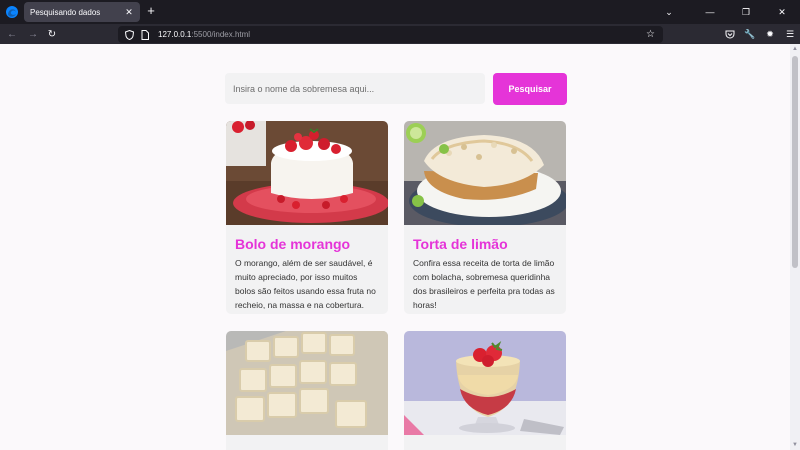 The image size is (800, 450). Describe the element at coordinates (795, 49) in the screenshot. I see `scroll-up-icon: ▲` at that location.